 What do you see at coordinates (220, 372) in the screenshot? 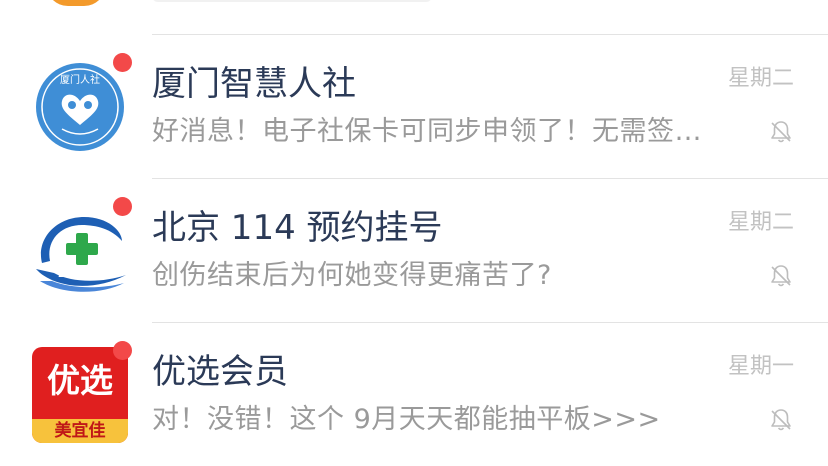
I see `chat-title: 优选会员` at bounding box center [220, 372].